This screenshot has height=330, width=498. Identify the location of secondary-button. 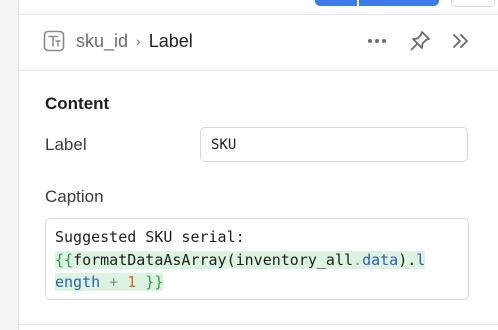
(473, 3).